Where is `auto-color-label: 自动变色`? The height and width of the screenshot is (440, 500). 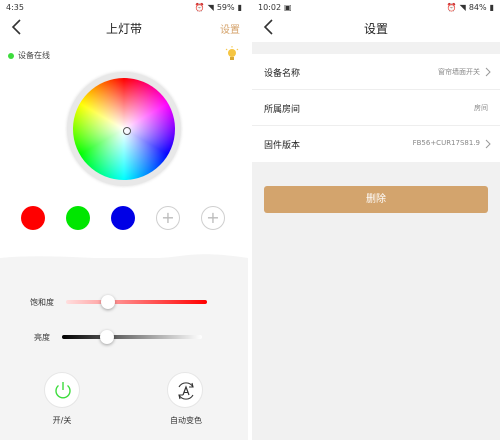
auto-color-label: 自动变色 is located at coordinates (186, 420).